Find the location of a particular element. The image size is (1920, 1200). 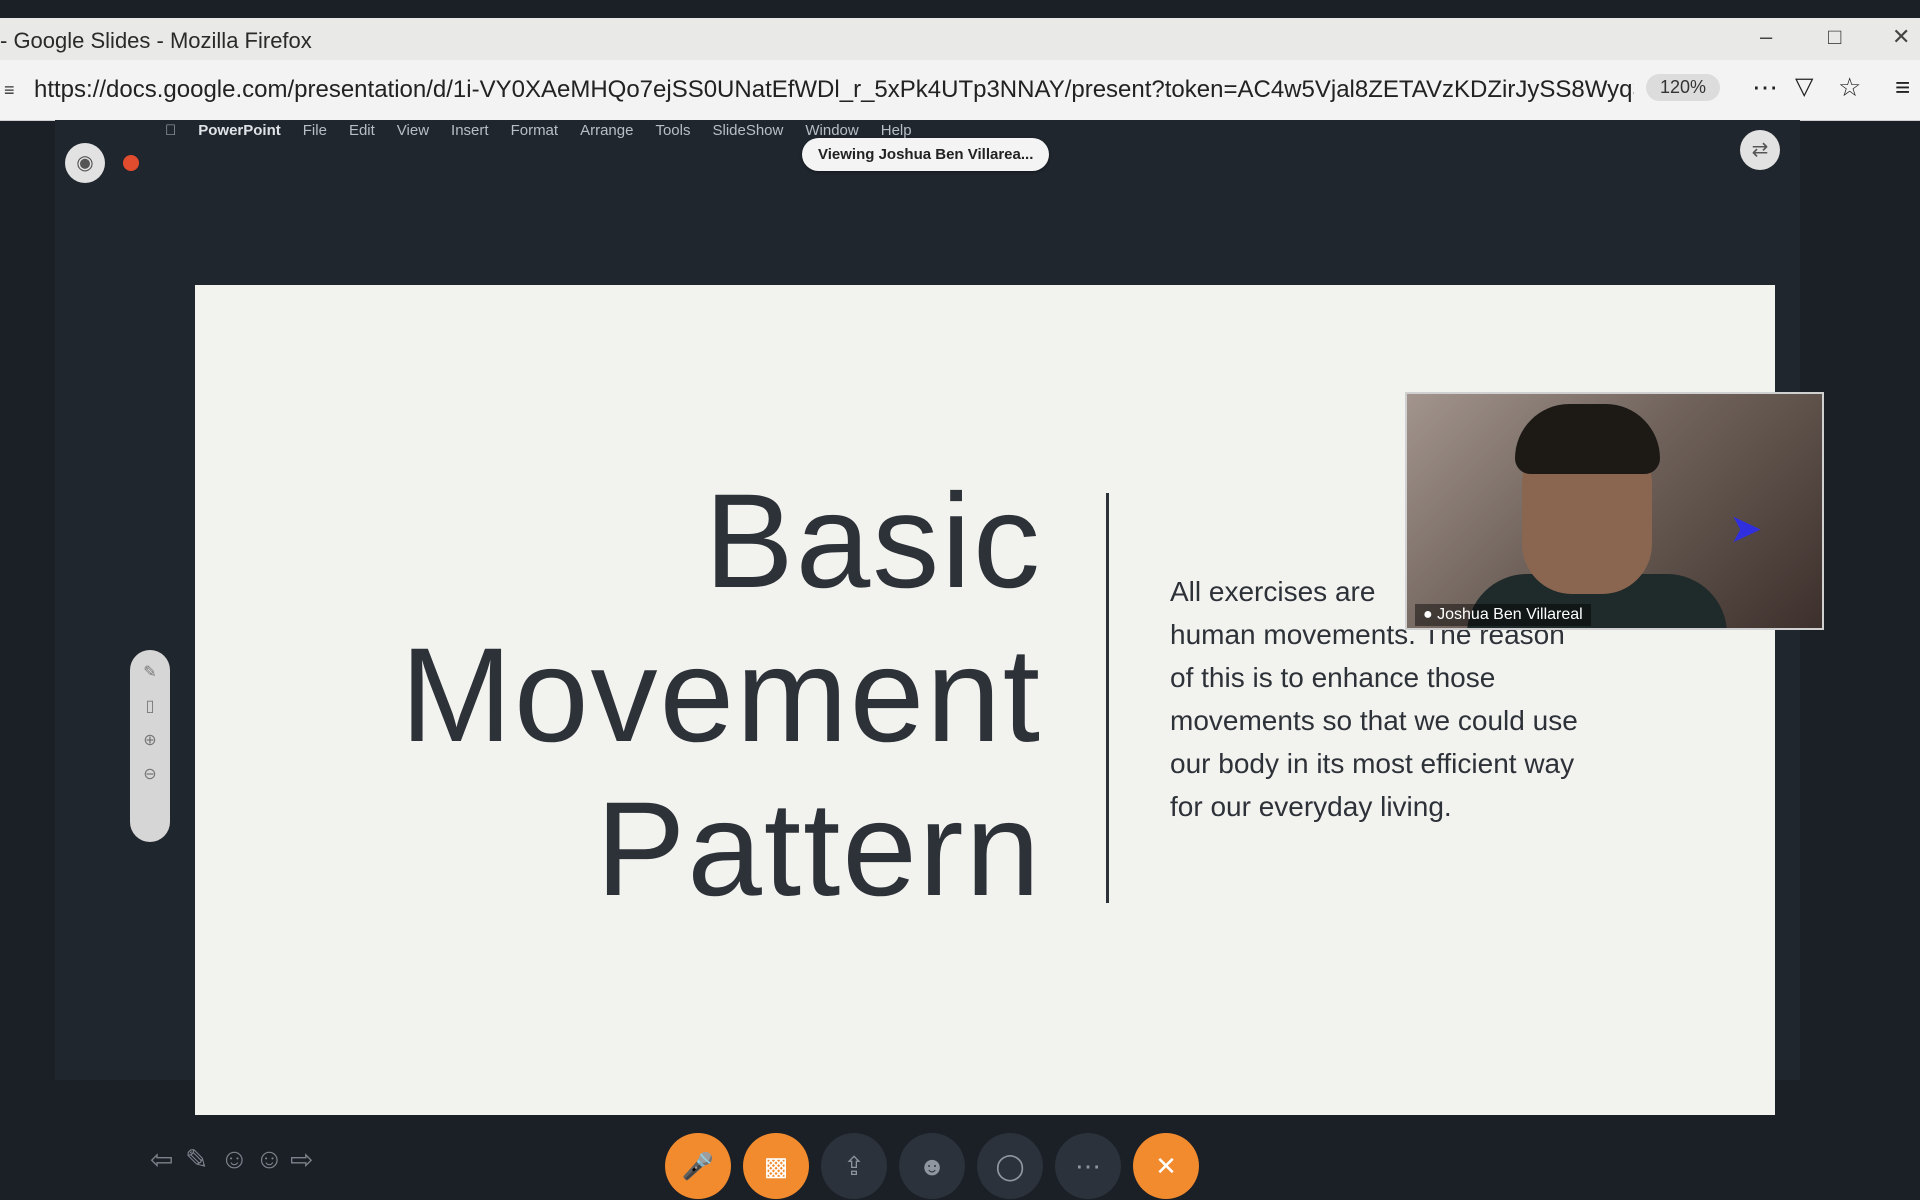

participants-icon: ☻ is located at coordinates (932, 1166).